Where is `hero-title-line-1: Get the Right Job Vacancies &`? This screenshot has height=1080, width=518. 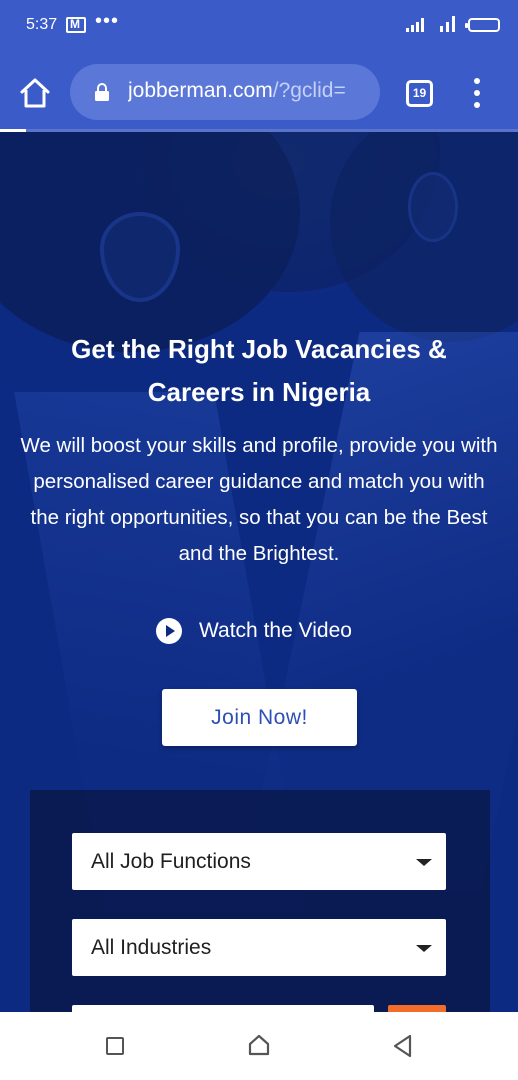 hero-title-line-1: Get the Right Job Vacancies & is located at coordinates (259, 349).